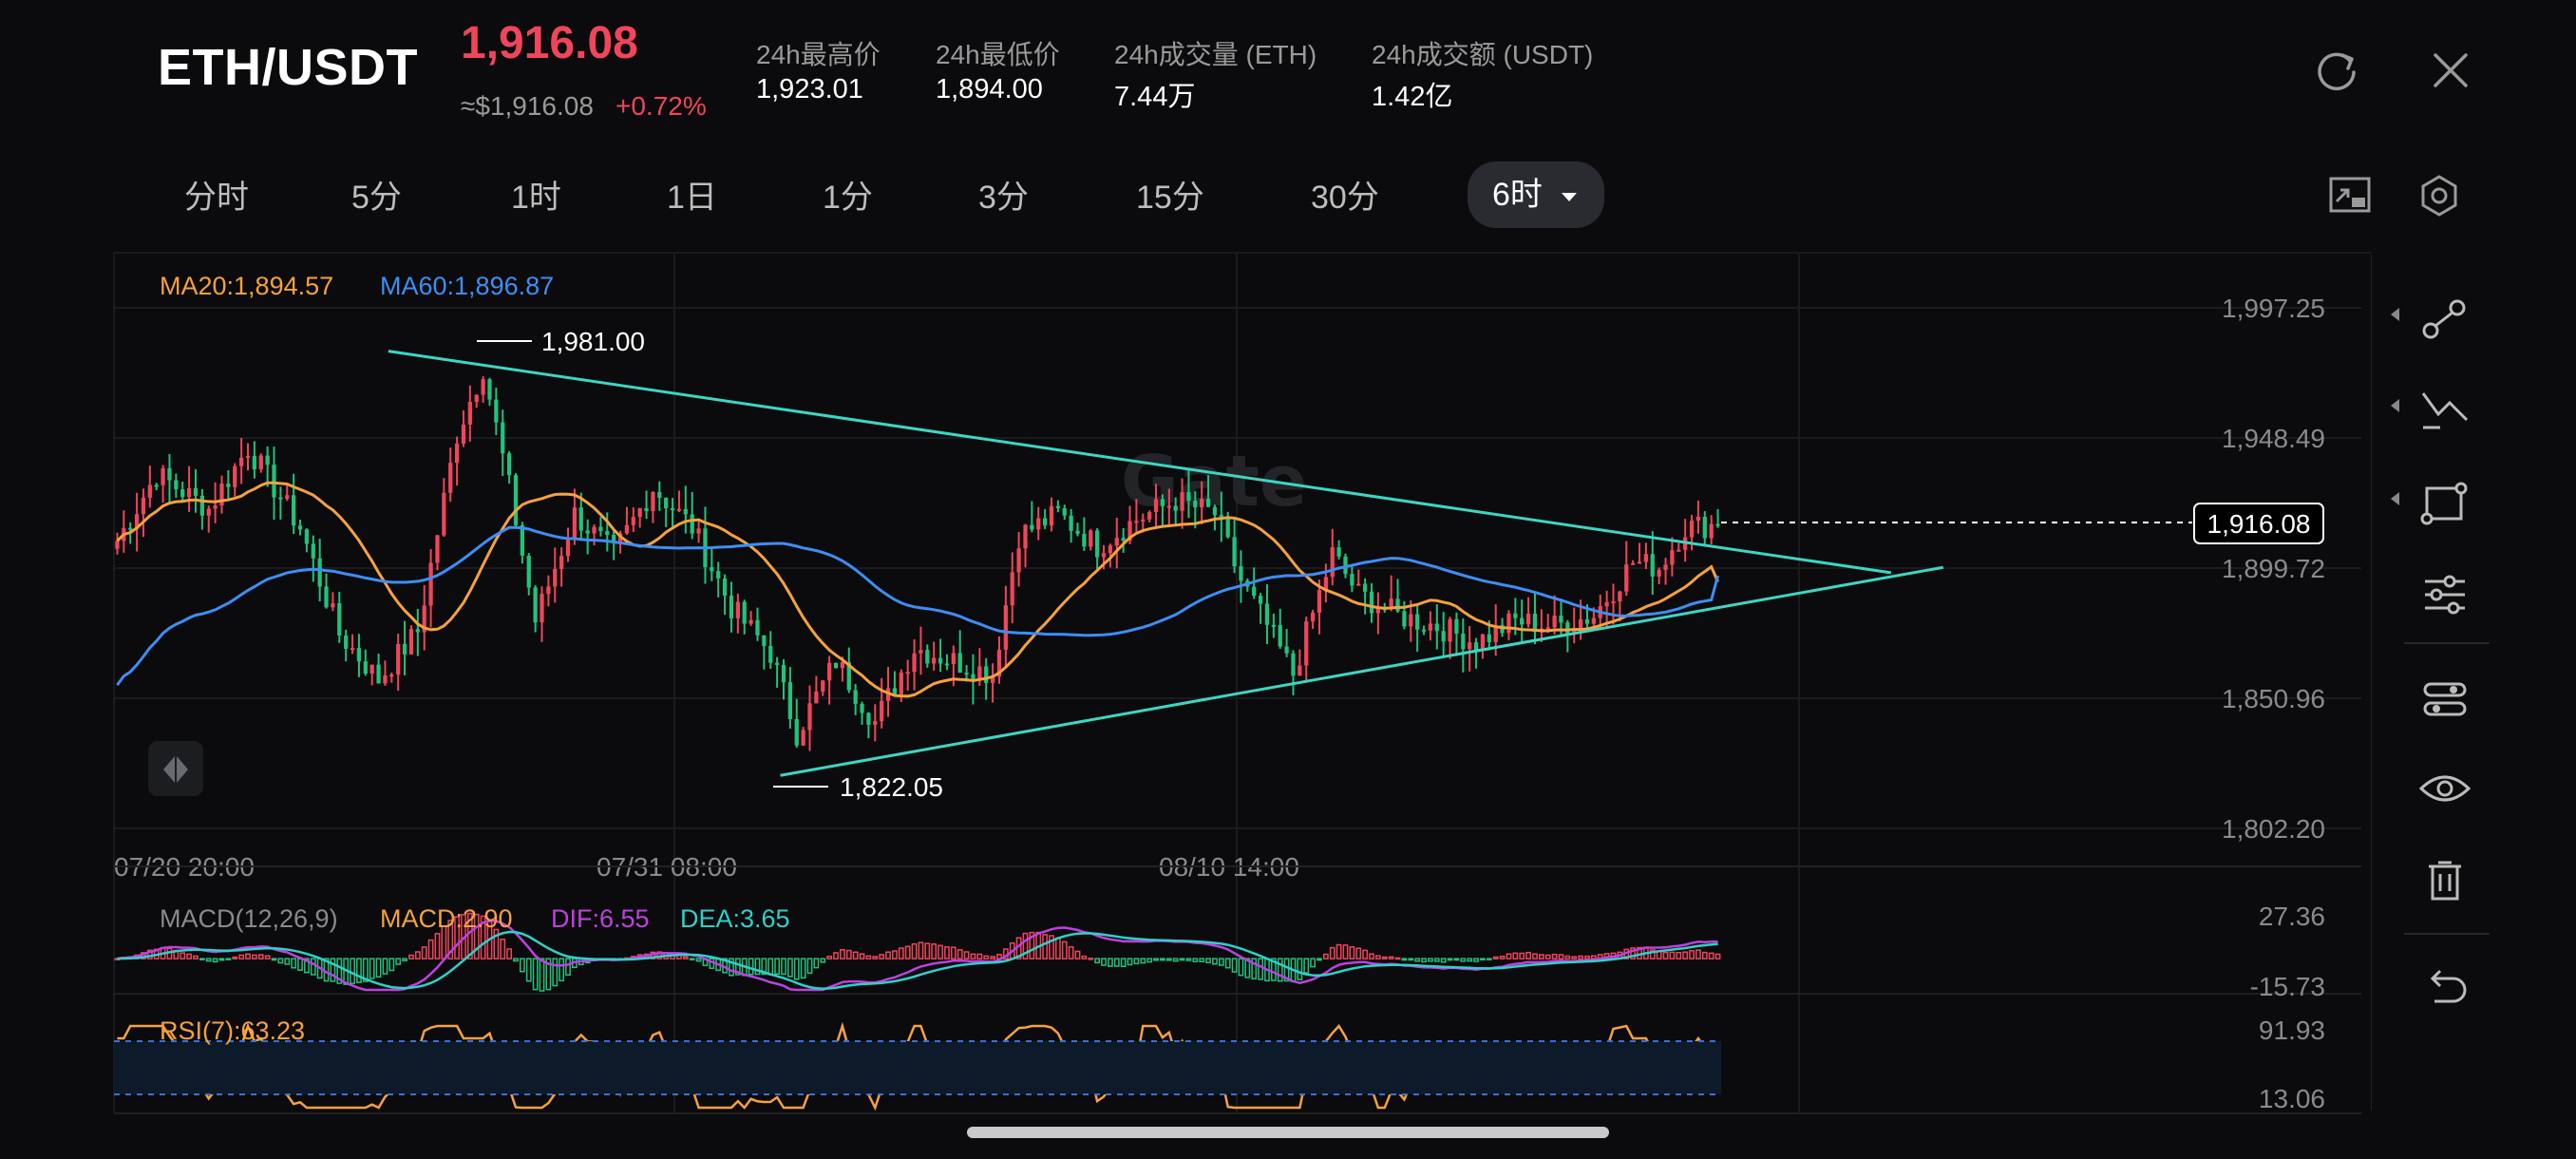  What do you see at coordinates (2439, 195) in the screenshot?
I see `settings-icon` at bounding box center [2439, 195].